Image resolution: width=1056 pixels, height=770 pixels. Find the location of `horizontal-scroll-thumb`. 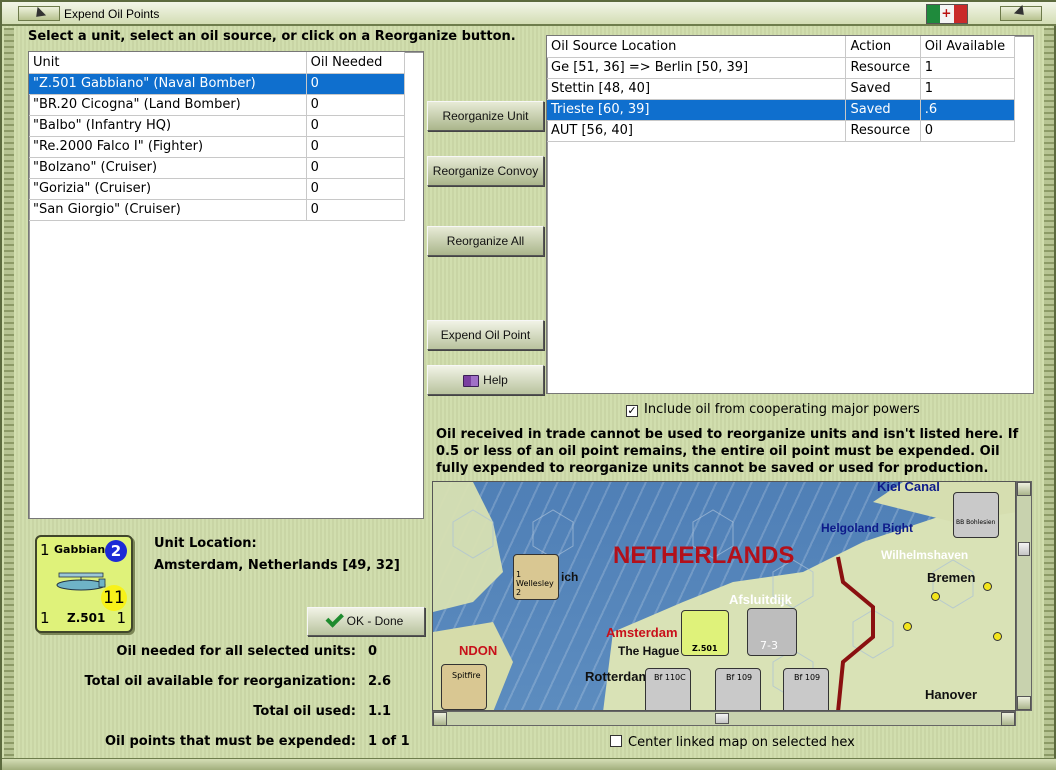

horizontal-scroll-thumb is located at coordinates (722, 718).